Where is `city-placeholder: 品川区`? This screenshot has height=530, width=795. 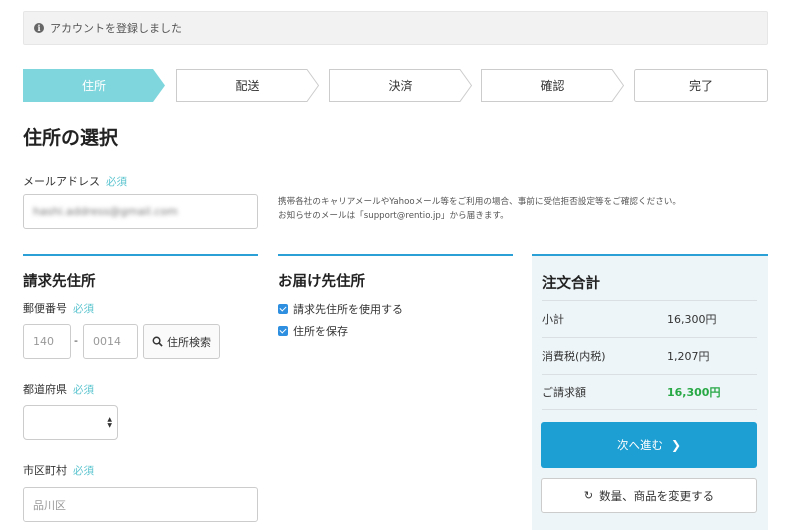 city-placeholder: 品川区 is located at coordinates (49, 505).